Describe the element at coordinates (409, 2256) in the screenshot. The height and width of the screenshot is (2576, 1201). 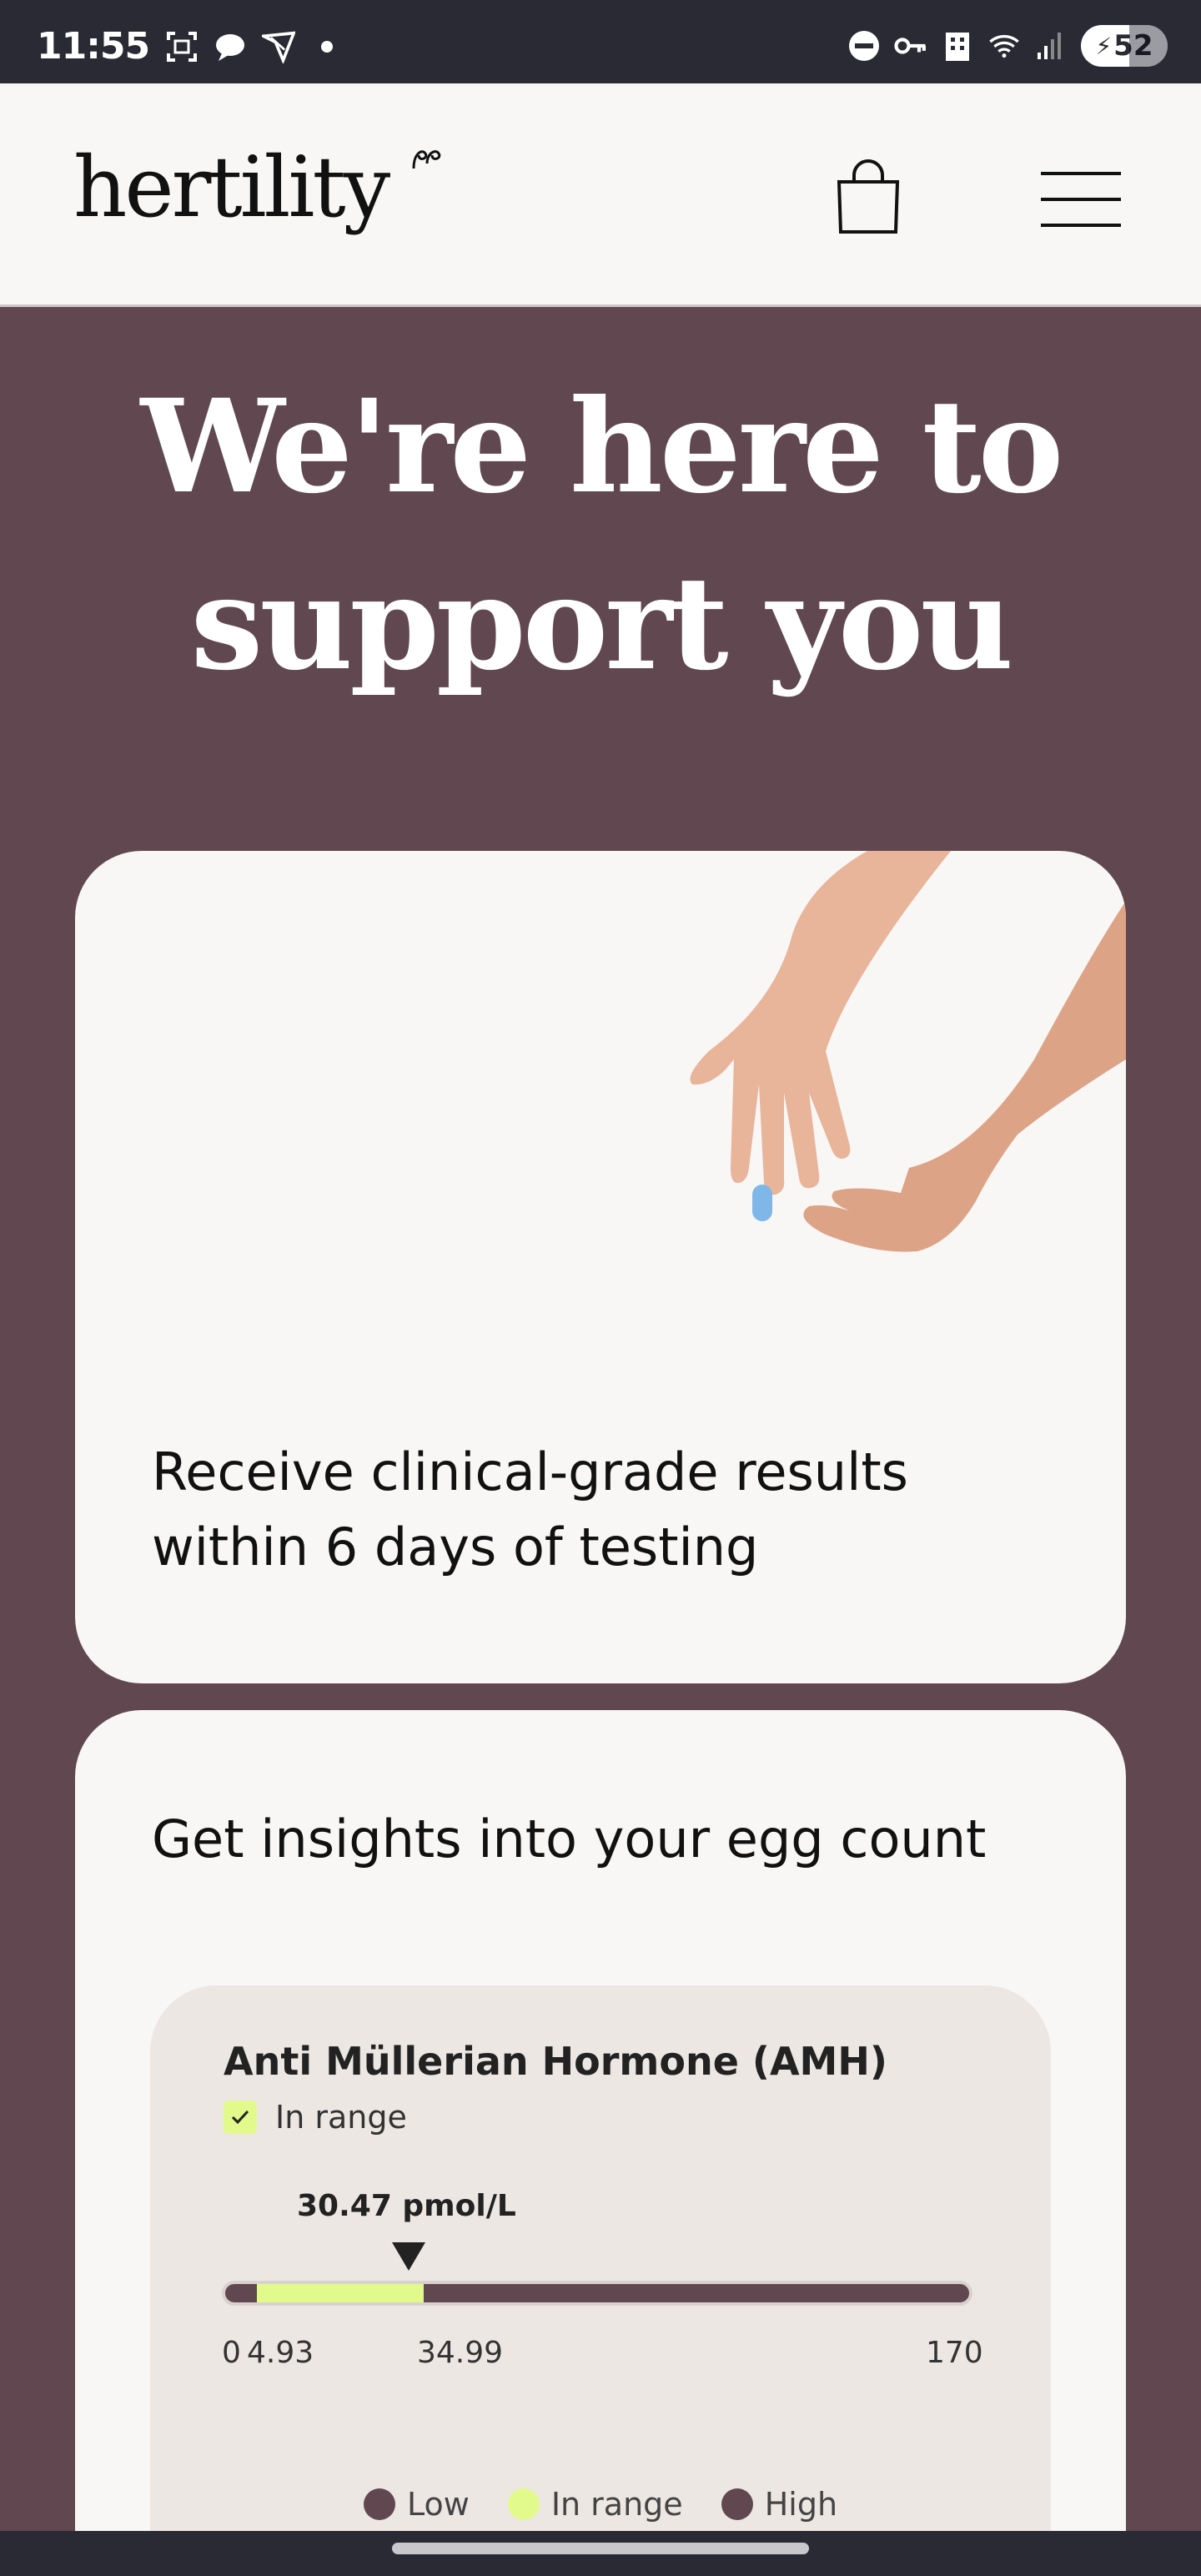
I see `amh-value-marker-icon` at that location.